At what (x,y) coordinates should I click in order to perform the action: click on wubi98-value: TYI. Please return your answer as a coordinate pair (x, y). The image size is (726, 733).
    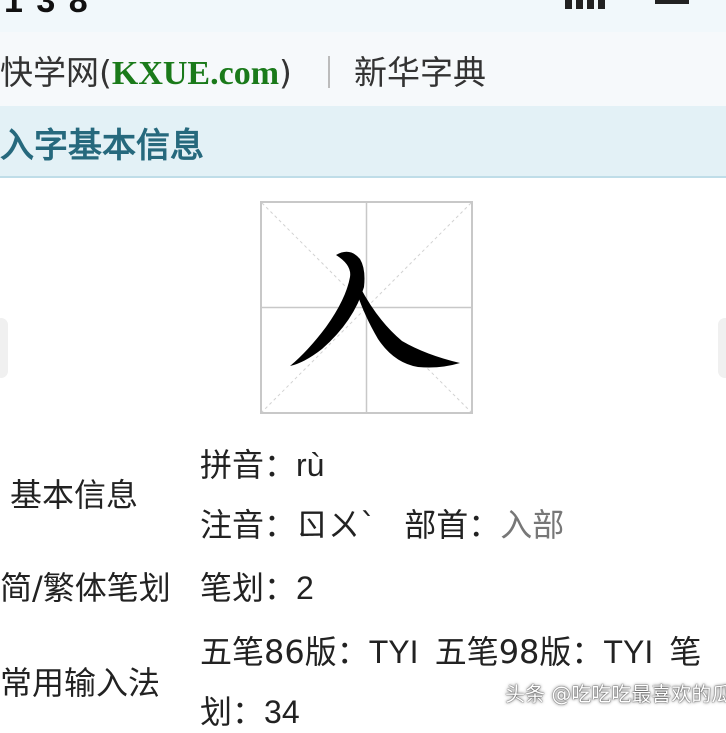
    Looking at the image, I should click on (628, 652).